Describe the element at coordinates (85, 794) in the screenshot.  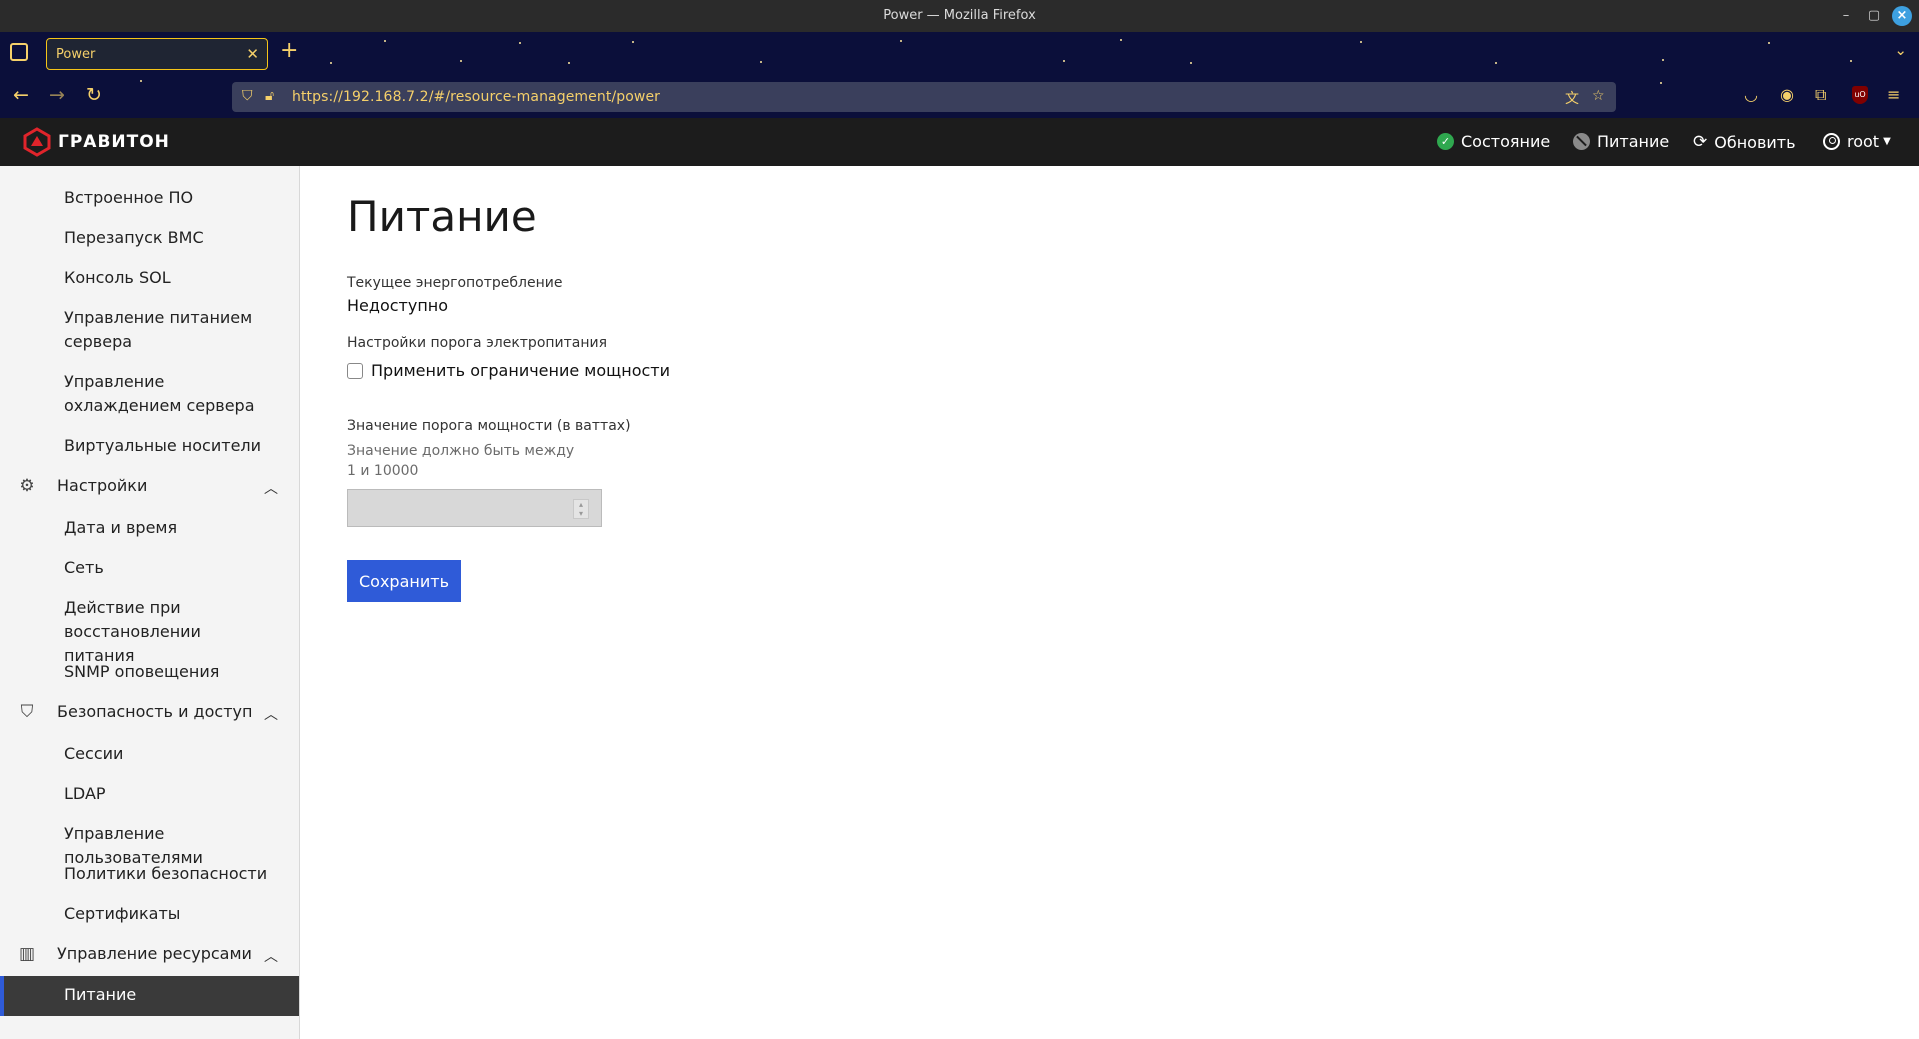
I see `sidebar-item-ldap: LDAP` at that location.